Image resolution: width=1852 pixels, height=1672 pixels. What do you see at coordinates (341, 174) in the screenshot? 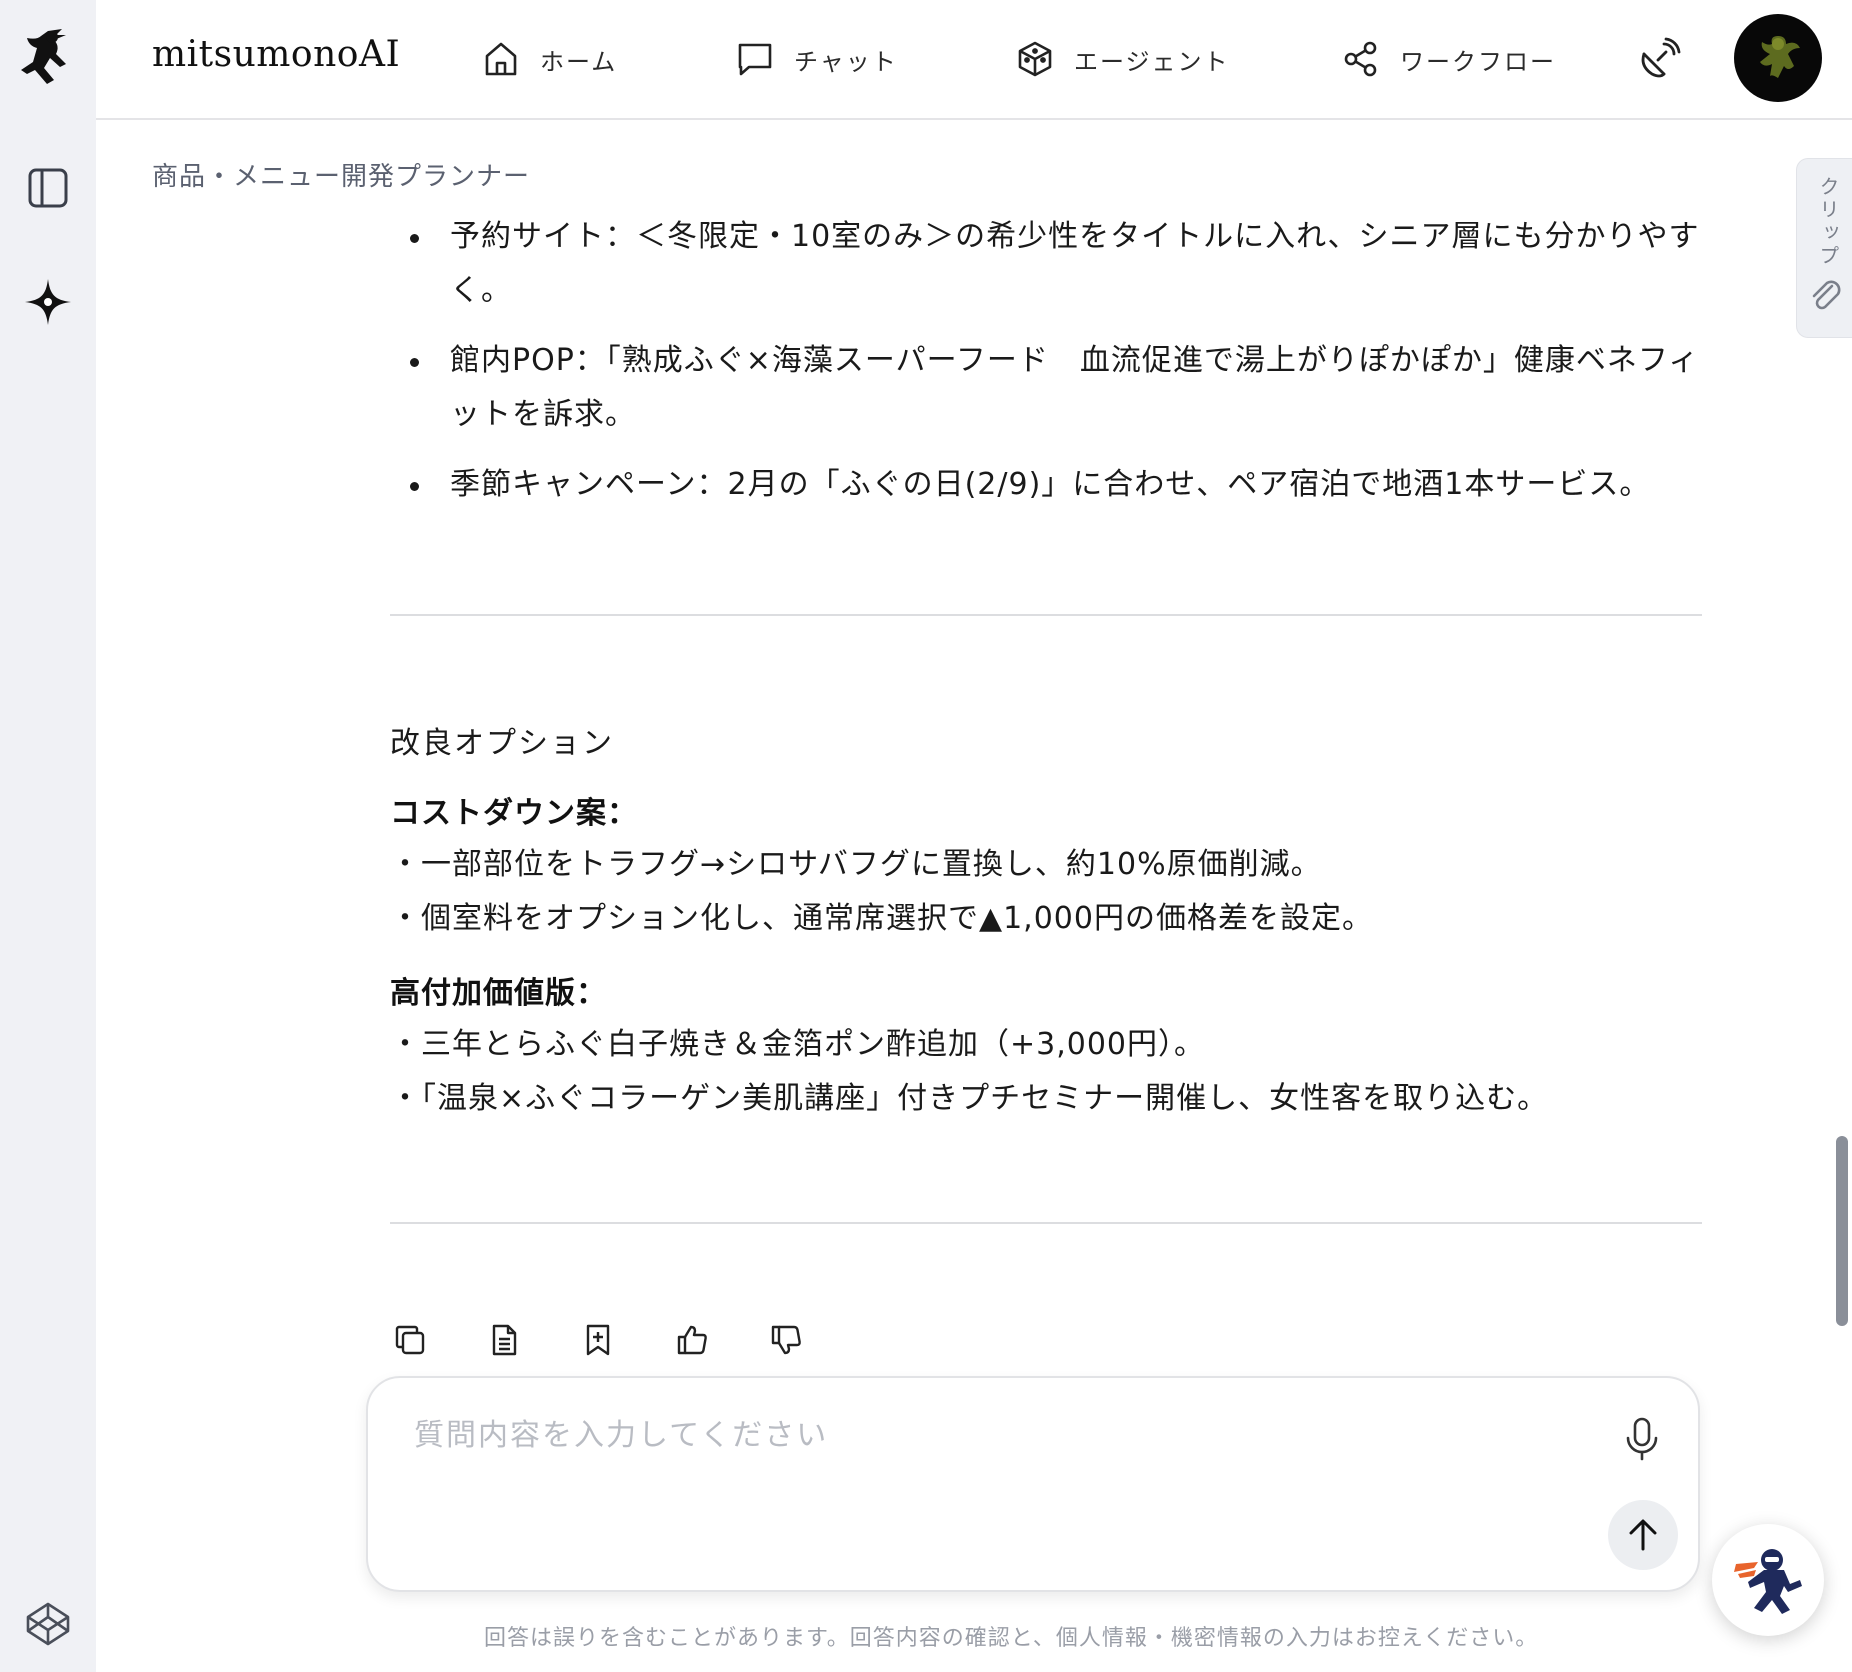
I see `breadcrumb: 商品・メニュー開発プランナー` at bounding box center [341, 174].